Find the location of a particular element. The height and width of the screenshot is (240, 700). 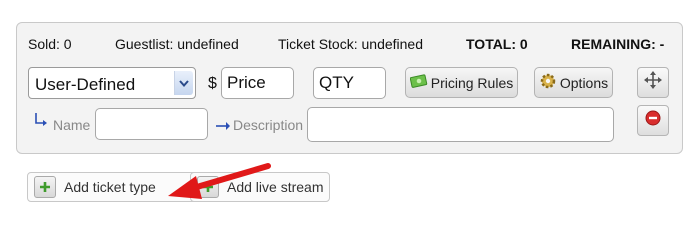

currency-symbol: $ is located at coordinates (212, 83).